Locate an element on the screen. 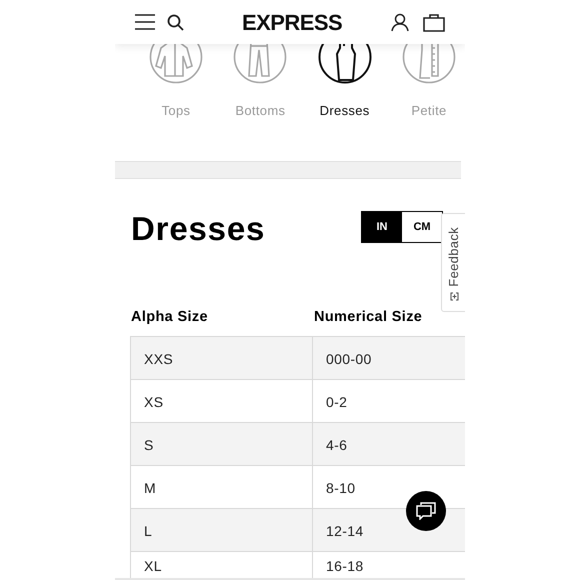 The height and width of the screenshot is (580, 580). column-header: Alpha Size is located at coordinates (170, 317).